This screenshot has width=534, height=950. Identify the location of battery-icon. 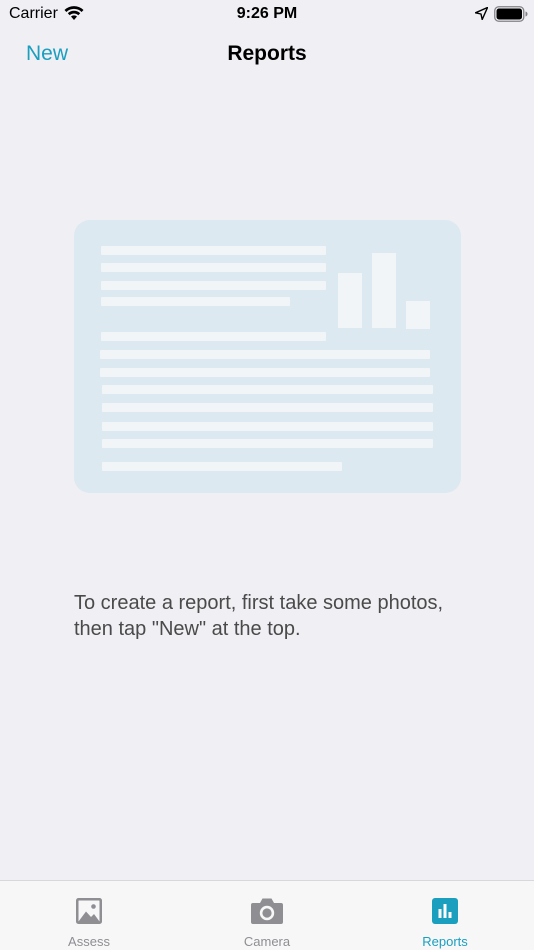
(511, 14).